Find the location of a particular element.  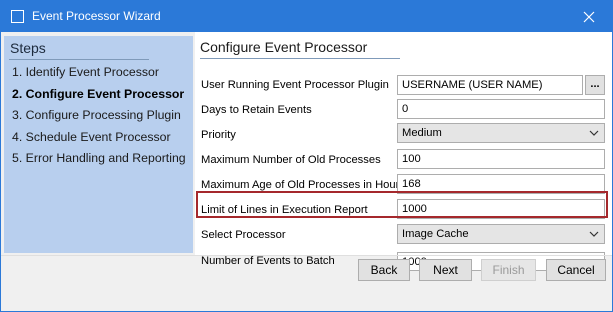

steps-divider is located at coordinates (79, 59).